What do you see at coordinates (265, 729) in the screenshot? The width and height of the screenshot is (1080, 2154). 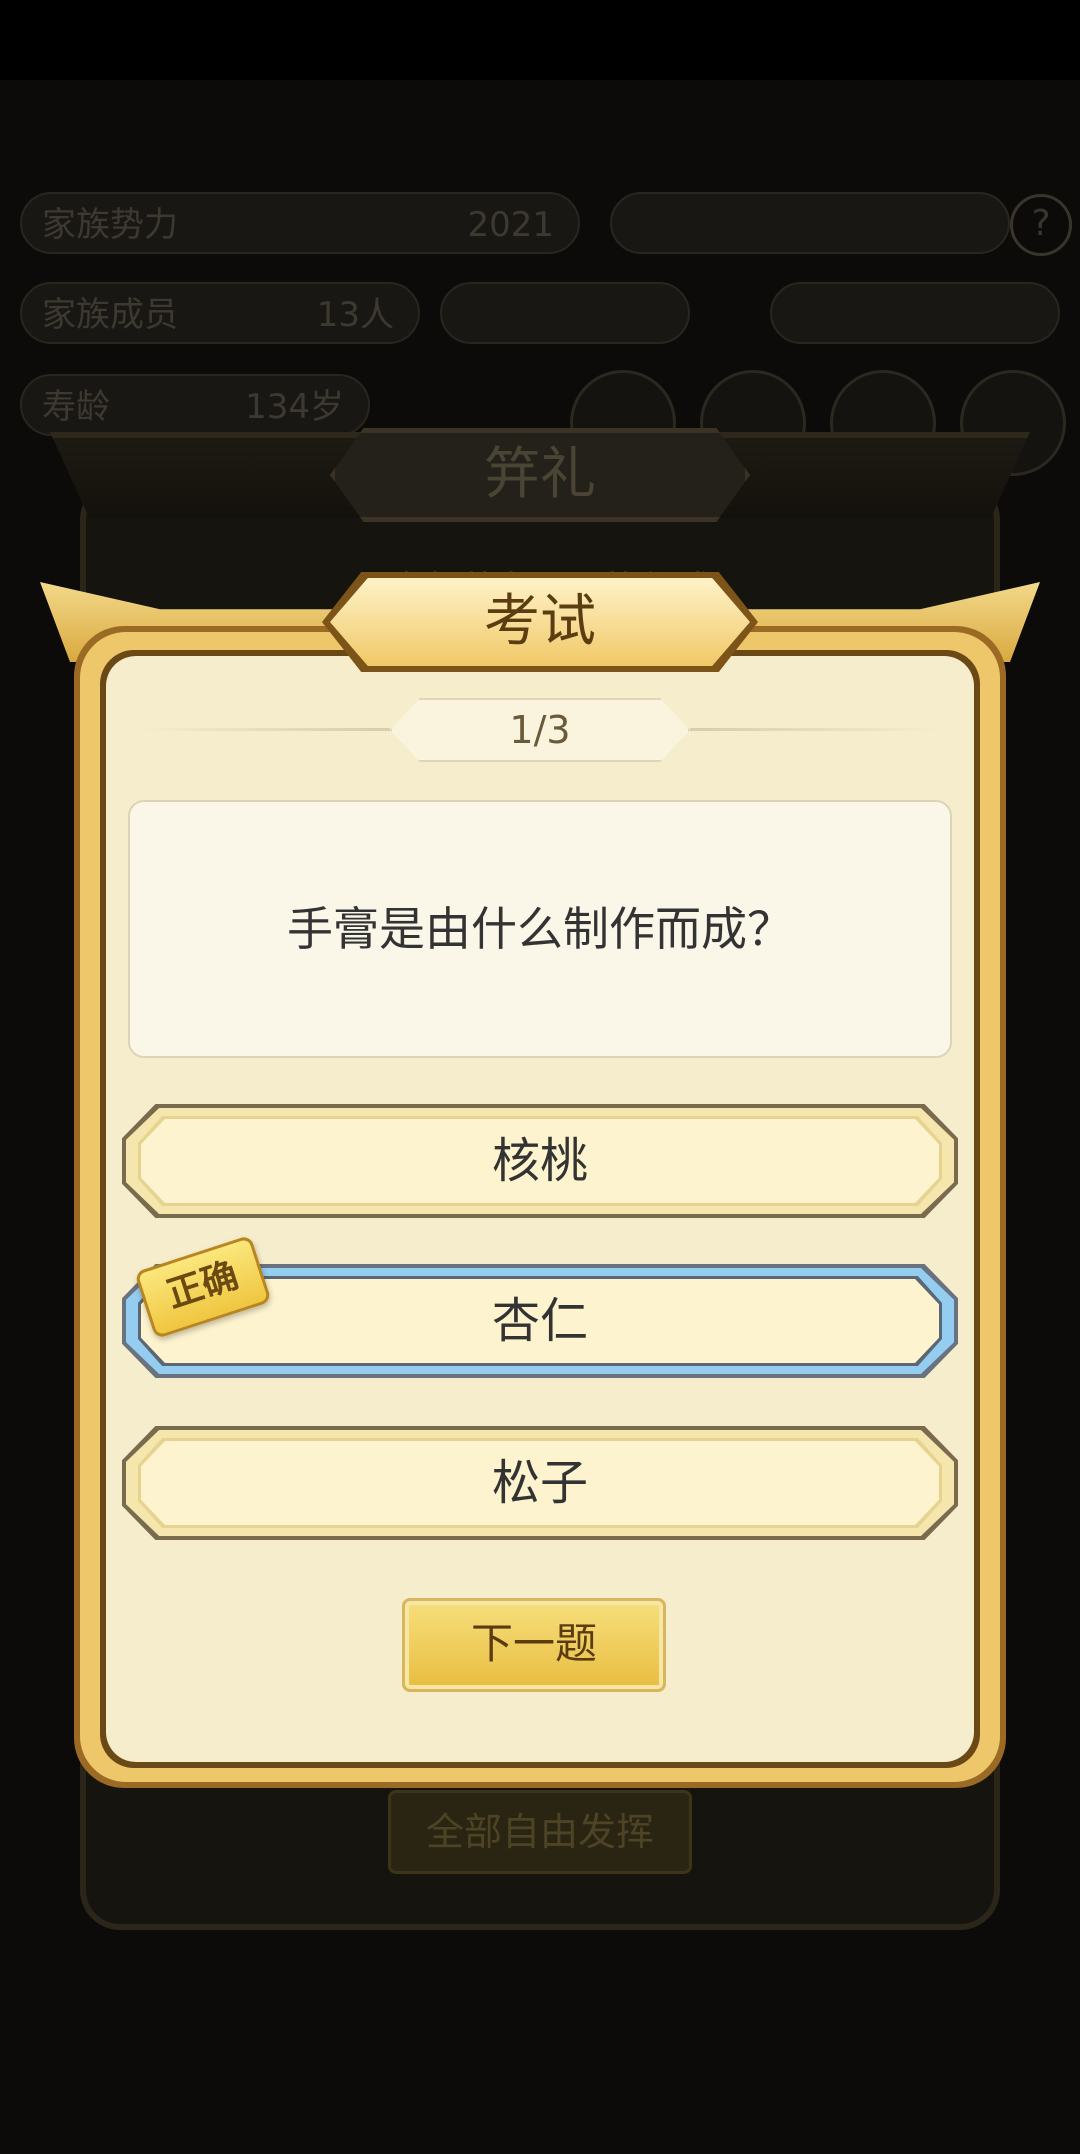 I see `progress-divider-left` at bounding box center [265, 729].